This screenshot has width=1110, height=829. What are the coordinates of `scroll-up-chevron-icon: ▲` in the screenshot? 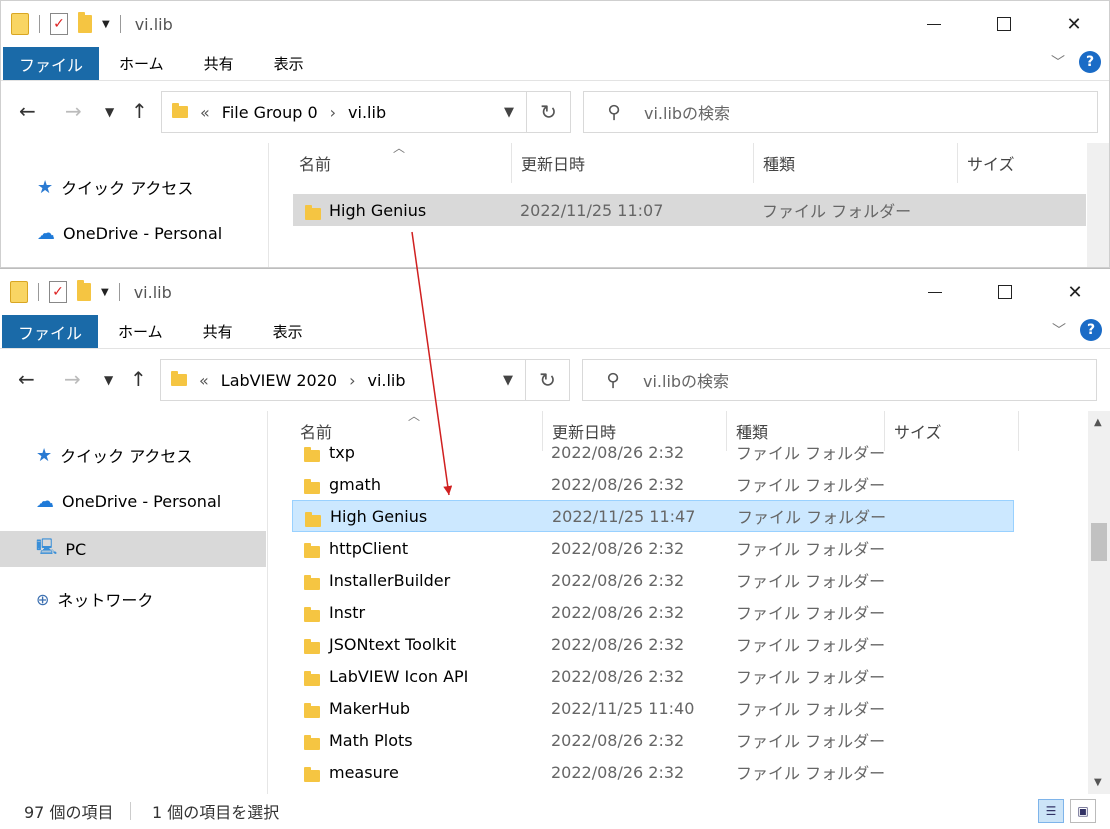 It's located at (1098, 422).